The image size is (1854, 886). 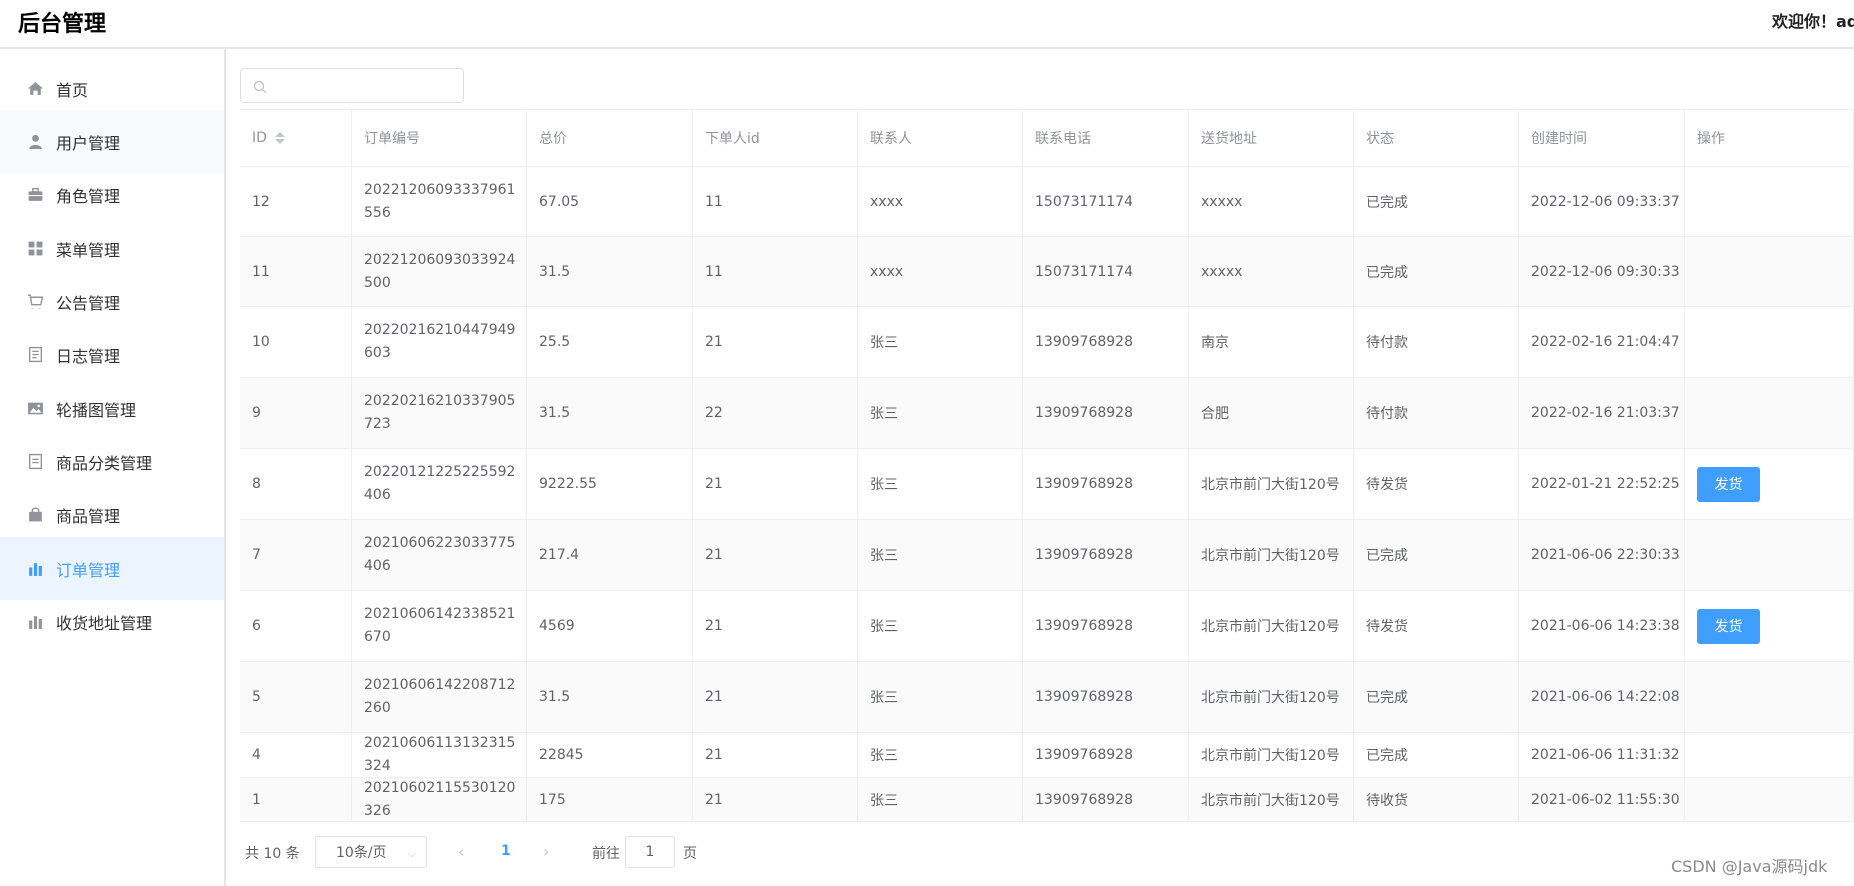 What do you see at coordinates (1605, 484) in the screenshot?
I see `created-value: 2022-01-21 22:52:25` at bounding box center [1605, 484].